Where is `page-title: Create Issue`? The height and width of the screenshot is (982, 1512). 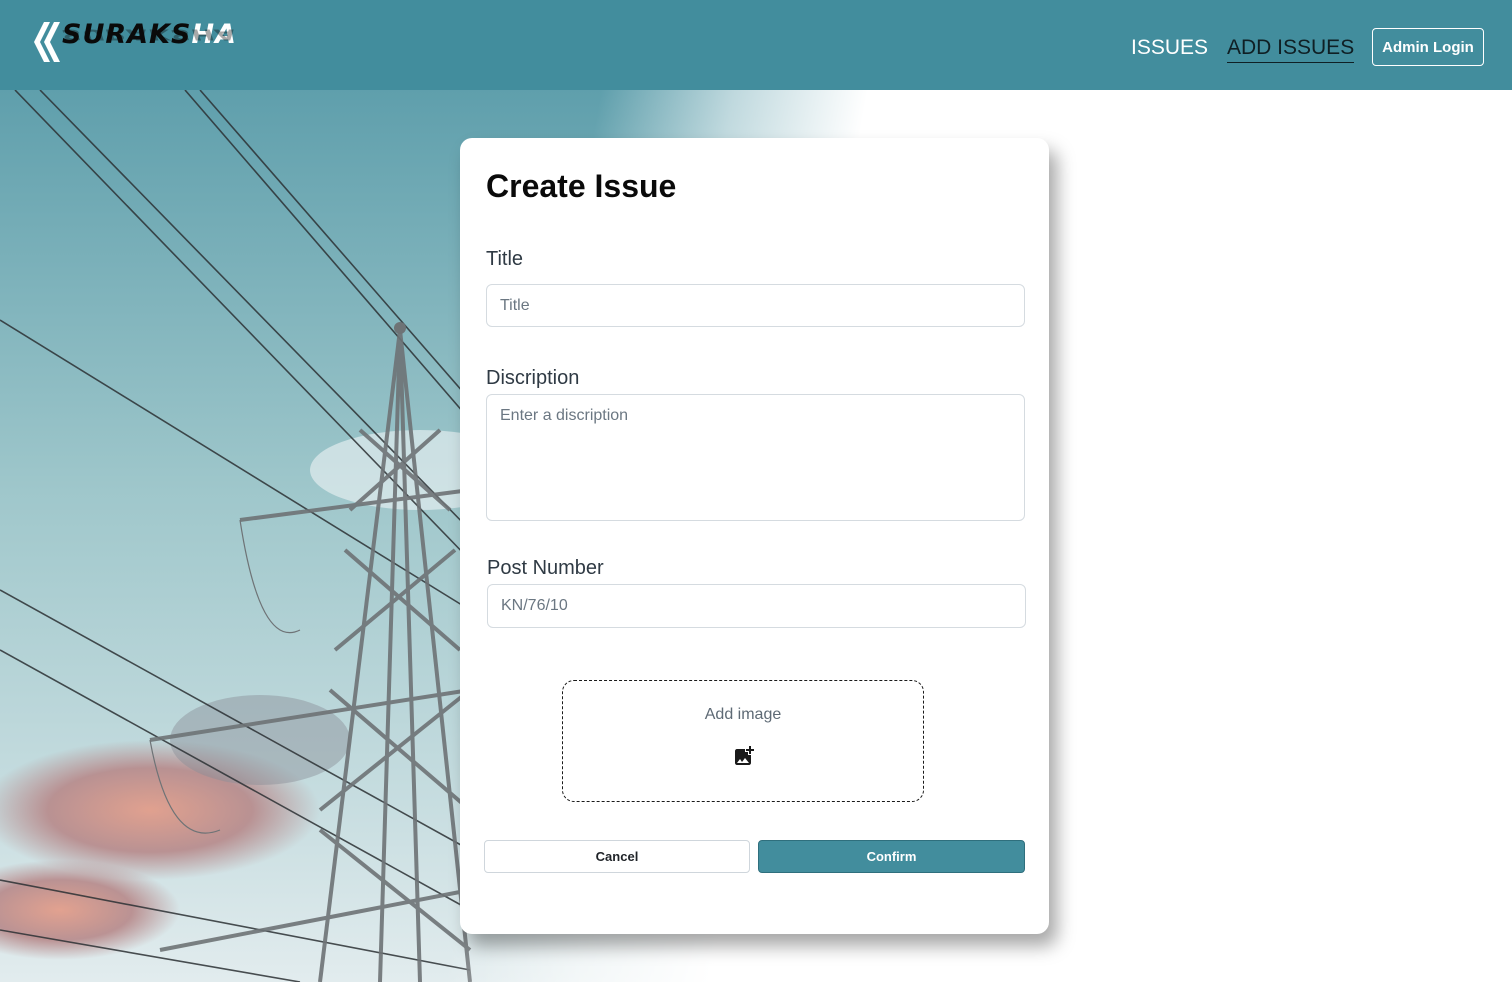
page-title: Create Issue is located at coordinates (581, 186).